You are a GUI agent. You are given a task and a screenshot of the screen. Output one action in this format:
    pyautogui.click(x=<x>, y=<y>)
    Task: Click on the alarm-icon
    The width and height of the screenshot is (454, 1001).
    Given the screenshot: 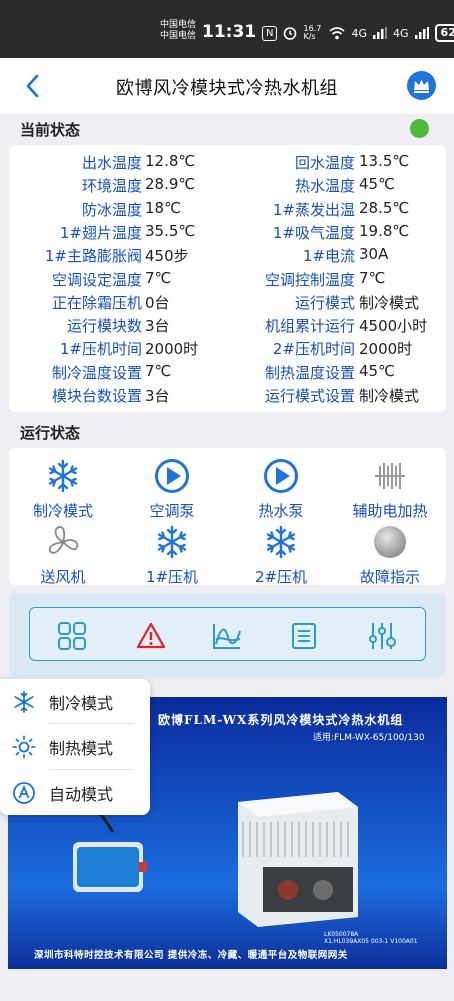 What is the action you would take?
    pyautogui.click(x=290, y=33)
    